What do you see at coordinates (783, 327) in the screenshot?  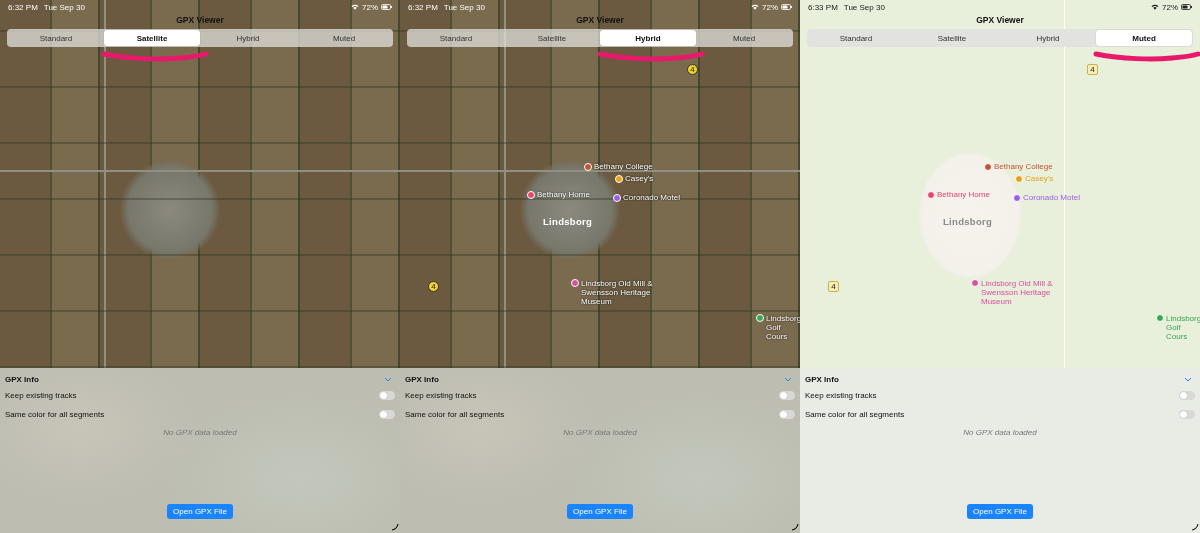 I see `place-label: Lindsborg Golf Cours` at bounding box center [783, 327].